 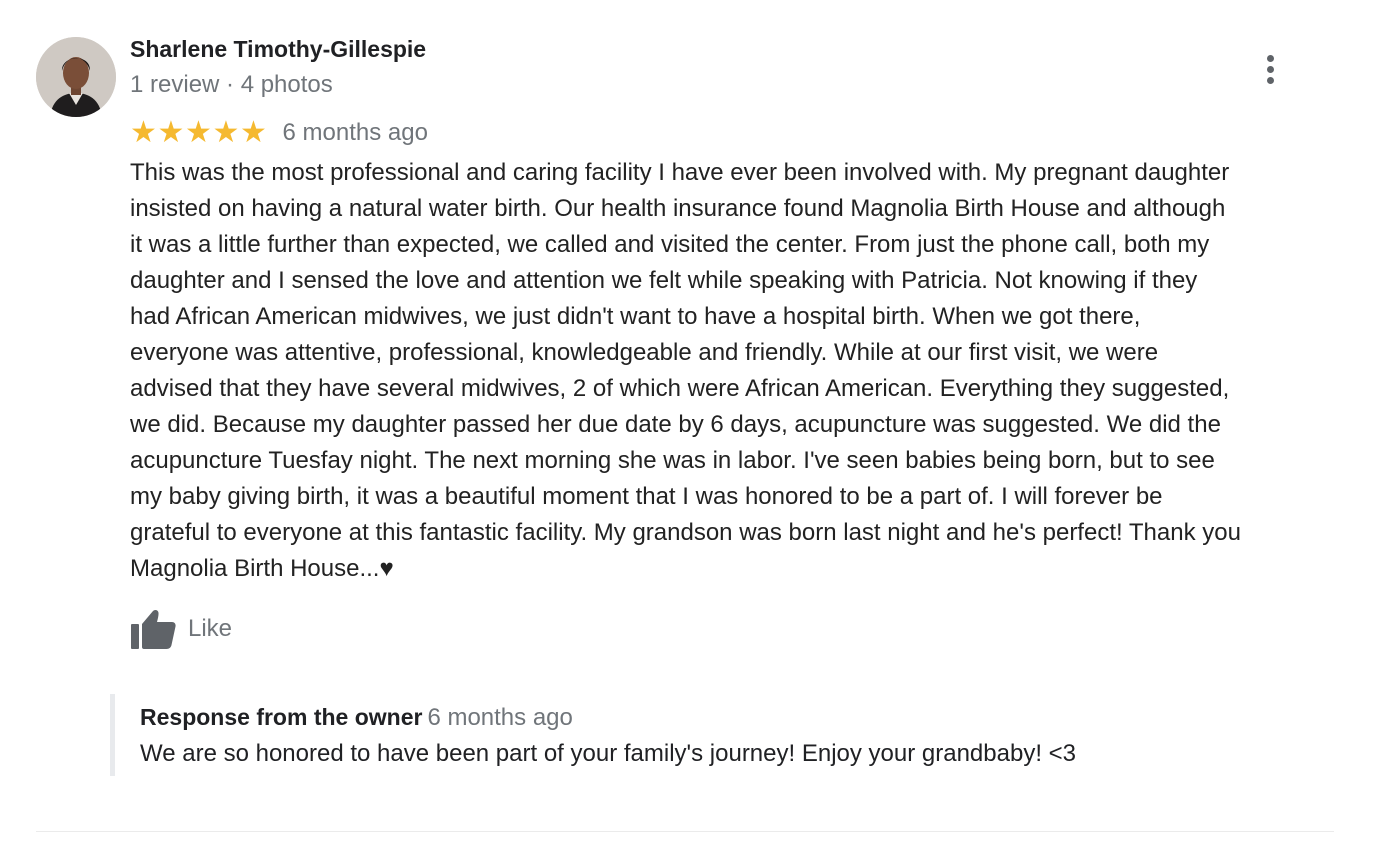 What do you see at coordinates (231, 84) in the screenshot?
I see `author-meta: 1 review · 4 photos` at bounding box center [231, 84].